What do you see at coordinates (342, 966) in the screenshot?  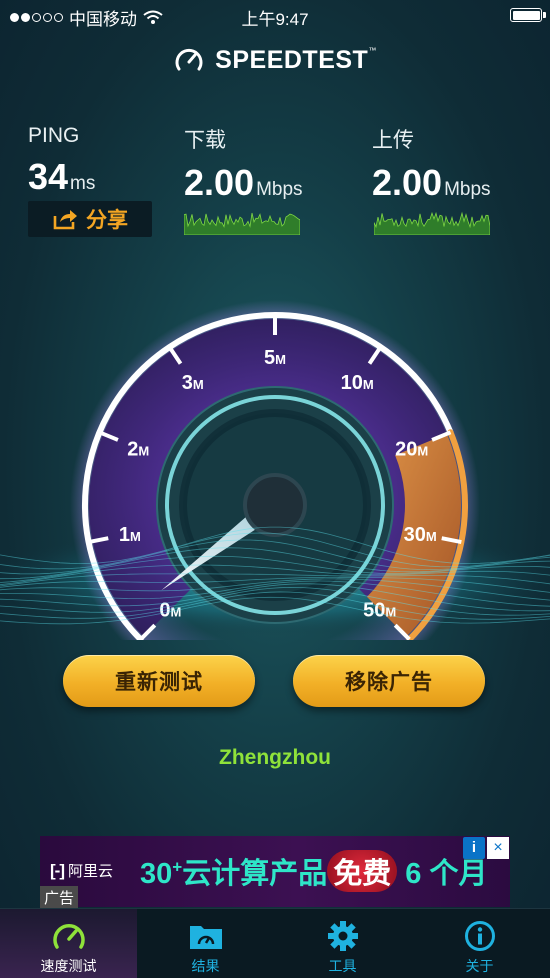 I see `tab-tools-label: 工具` at bounding box center [342, 966].